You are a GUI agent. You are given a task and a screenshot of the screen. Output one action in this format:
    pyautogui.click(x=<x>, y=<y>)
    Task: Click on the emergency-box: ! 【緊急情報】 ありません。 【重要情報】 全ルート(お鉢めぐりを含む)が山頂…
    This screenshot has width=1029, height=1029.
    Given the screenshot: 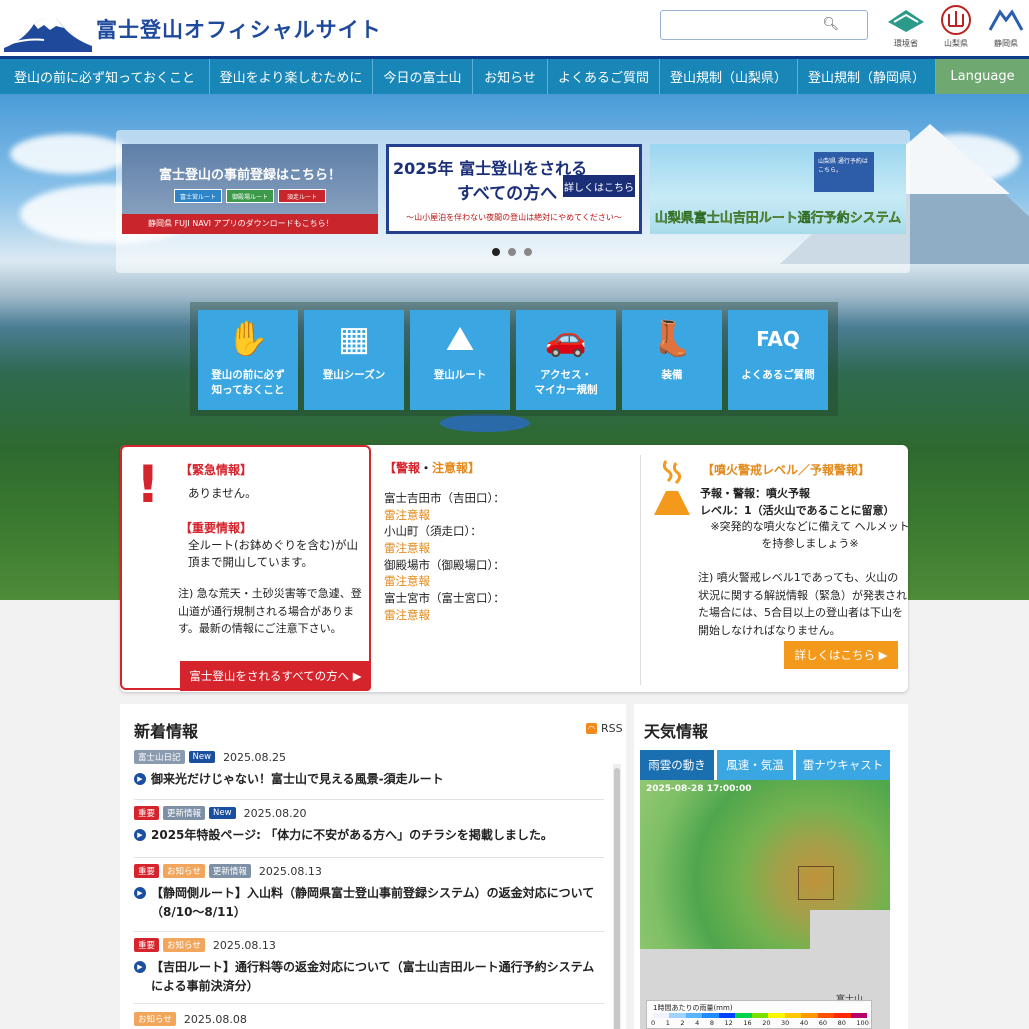 What is the action you would take?
    pyautogui.click(x=245, y=568)
    